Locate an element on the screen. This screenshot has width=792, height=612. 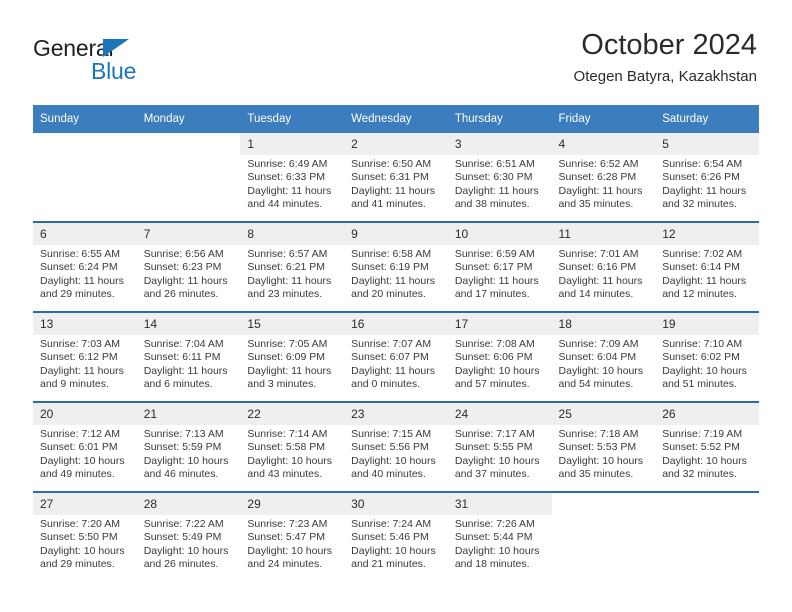
daylight-text-line2: and 21 minutes. is located at coordinates (388, 564).